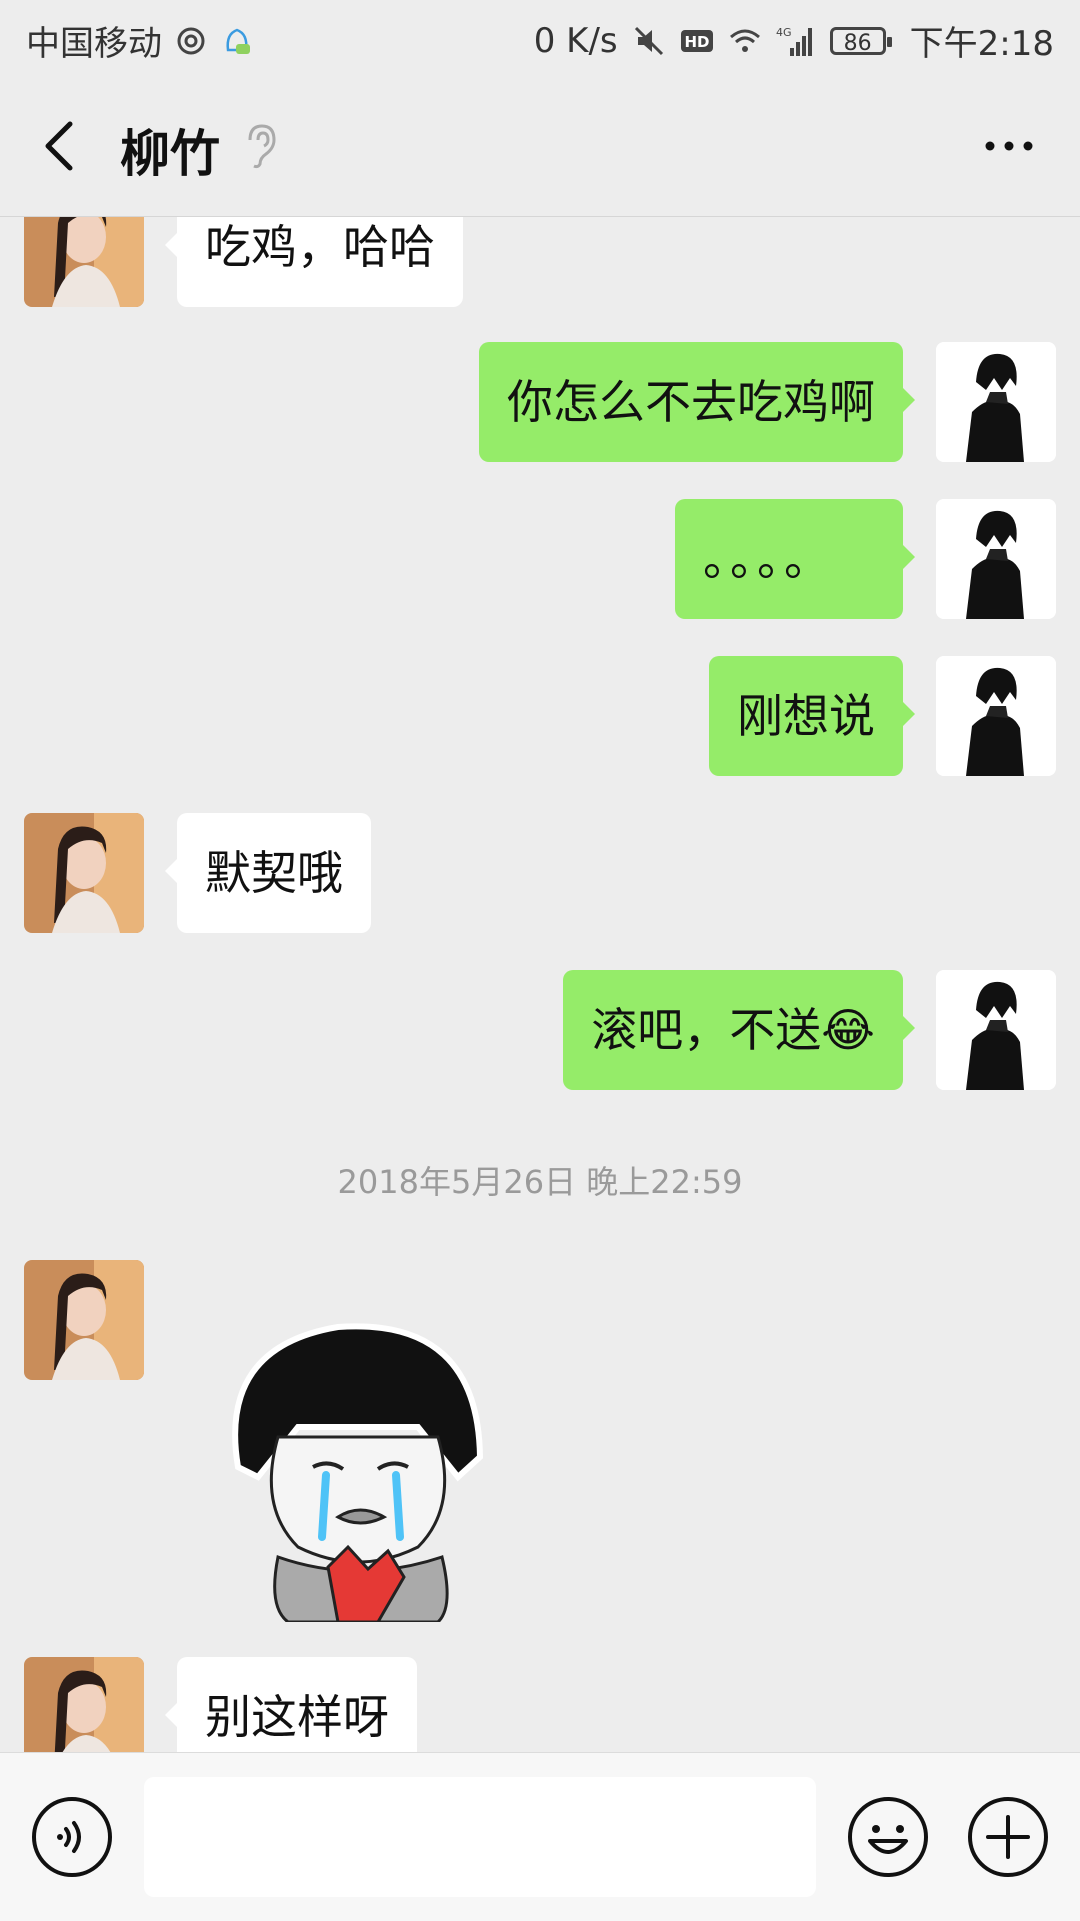 The image size is (1080, 1921). Describe the element at coordinates (170, 154) in the screenshot. I see `chat-title: 柳竹` at that location.